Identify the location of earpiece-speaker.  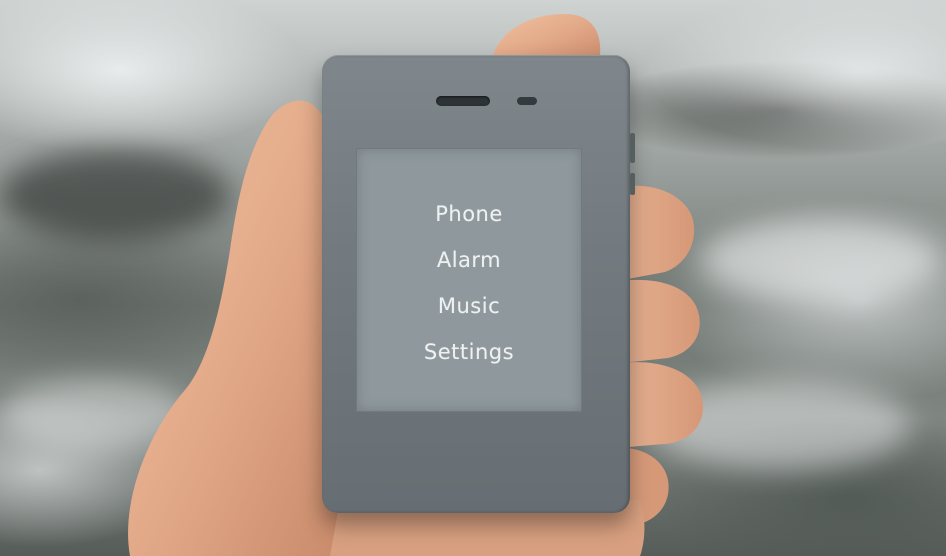
(463, 101).